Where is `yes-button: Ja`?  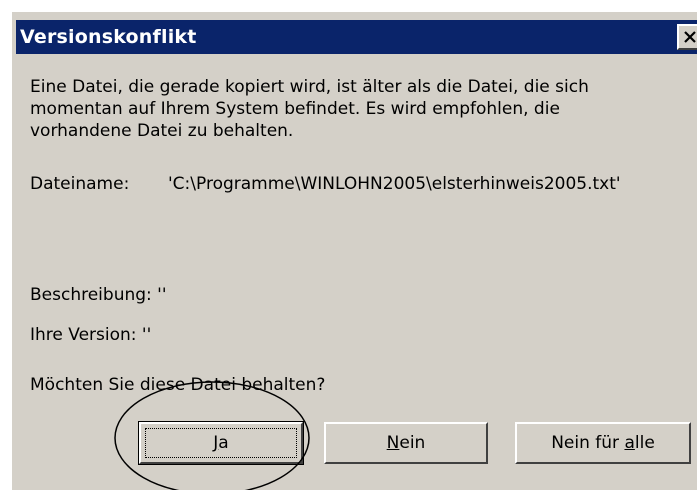
yes-button: Ja is located at coordinates (221, 443).